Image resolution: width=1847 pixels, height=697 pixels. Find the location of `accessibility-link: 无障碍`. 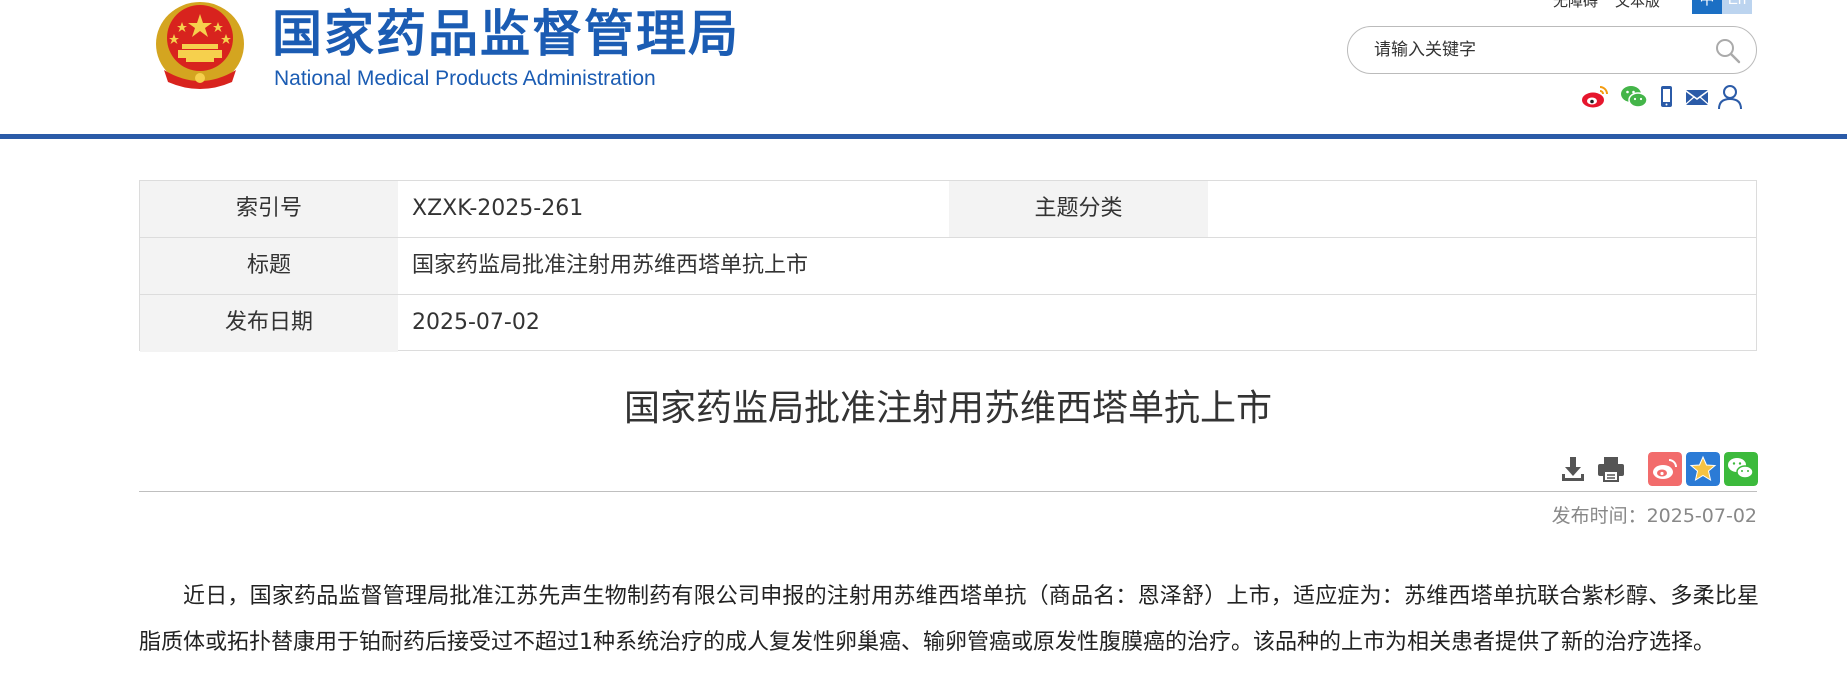

accessibility-link: 无障碍 is located at coordinates (1575, 5).